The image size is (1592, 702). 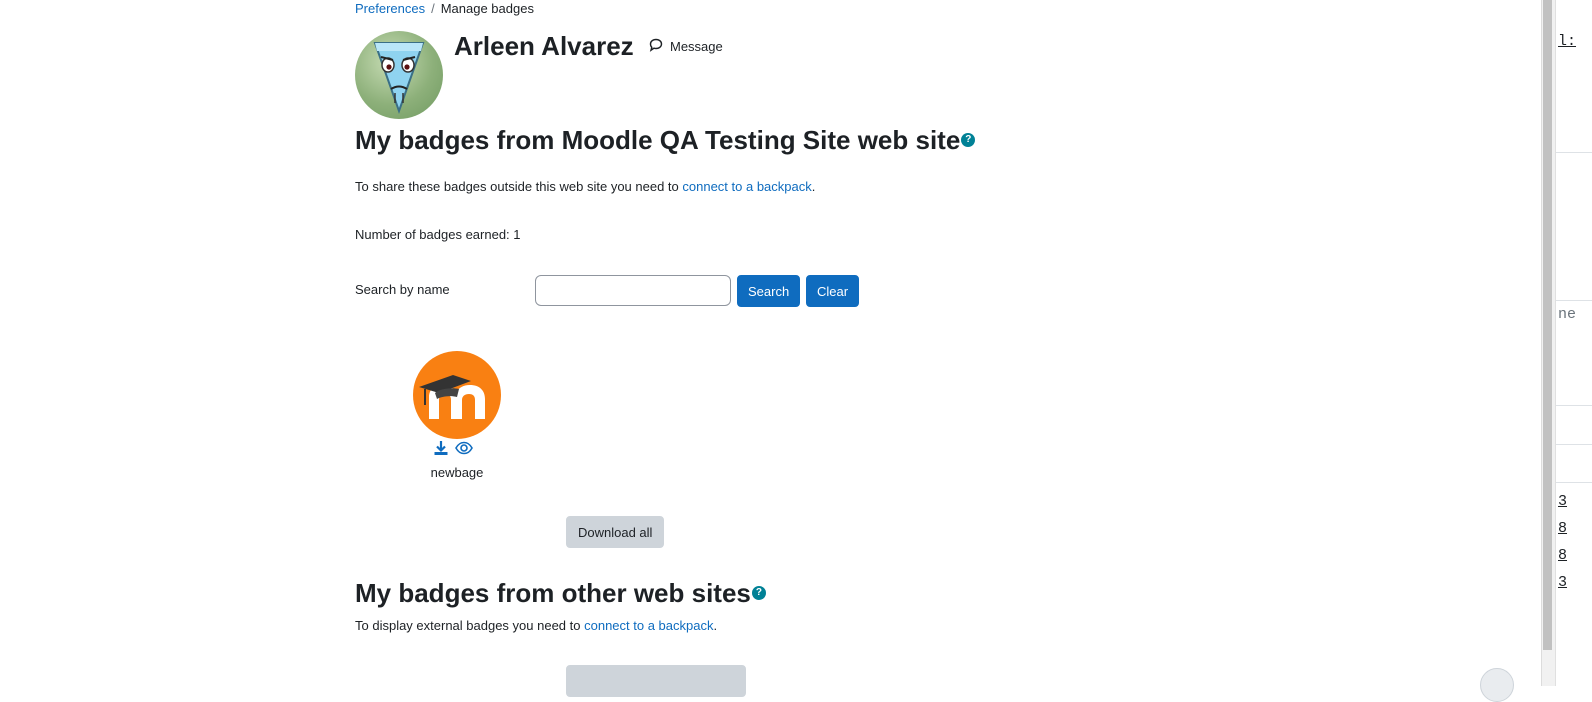 What do you see at coordinates (438, 234) in the screenshot?
I see `badges-count-text: Number of badges earned: 1` at bounding box center [438, 234].